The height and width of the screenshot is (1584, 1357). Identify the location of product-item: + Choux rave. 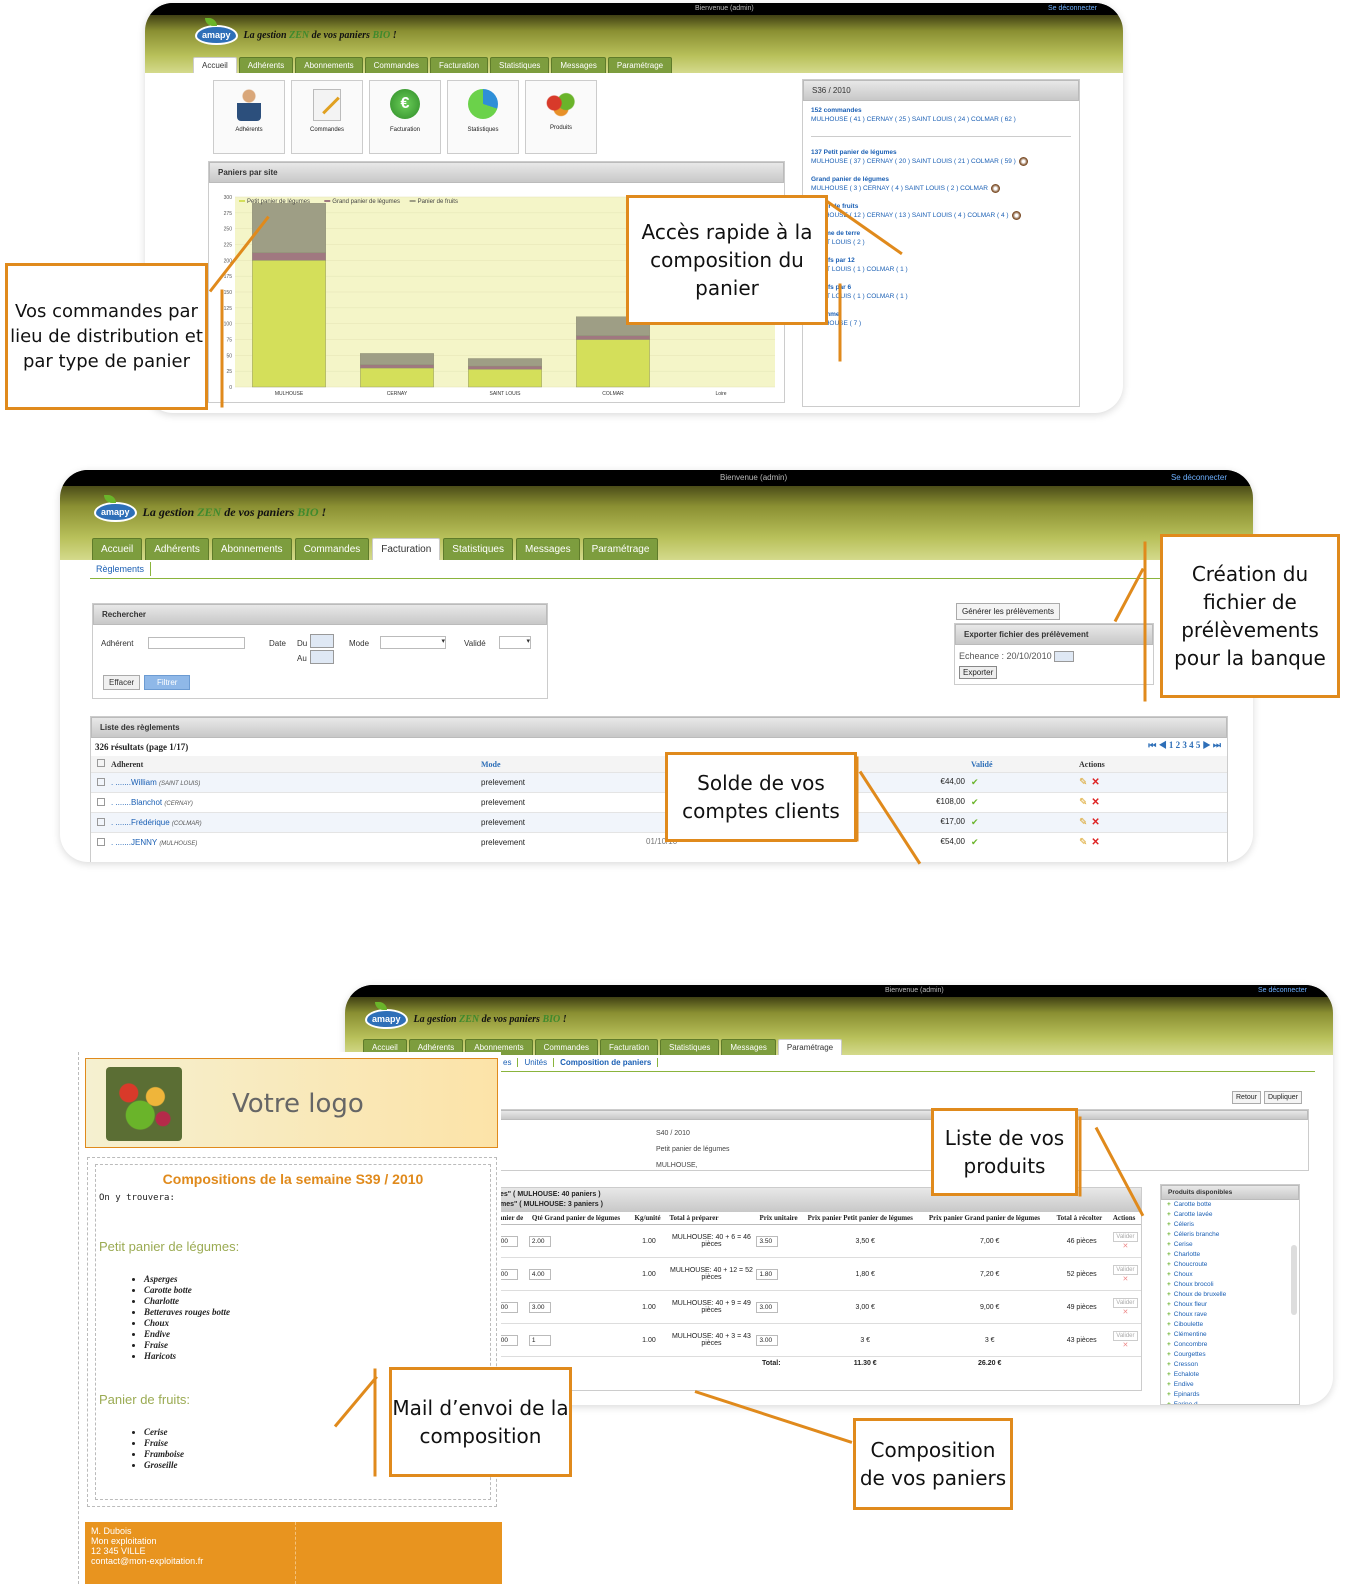
(1233, 1315).